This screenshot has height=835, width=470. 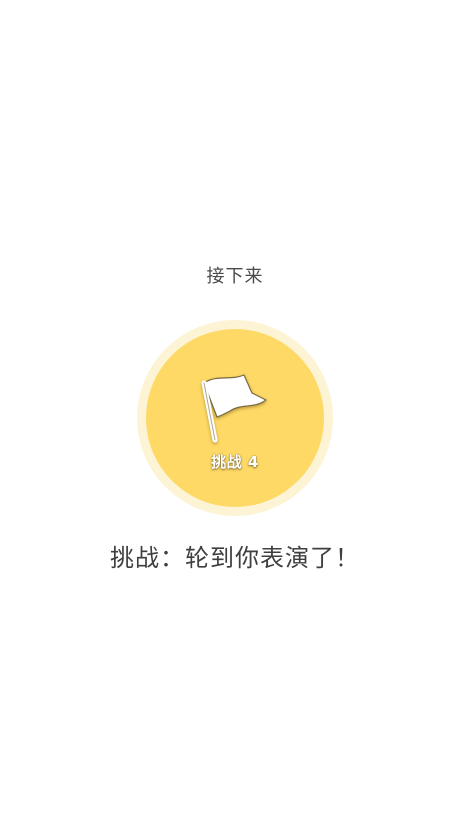 What do you see at coordinates (235, 558) in the screenshot?
I see `challenge-text: 挑战：轮到你表演了！` at bounding box center [235, 558].